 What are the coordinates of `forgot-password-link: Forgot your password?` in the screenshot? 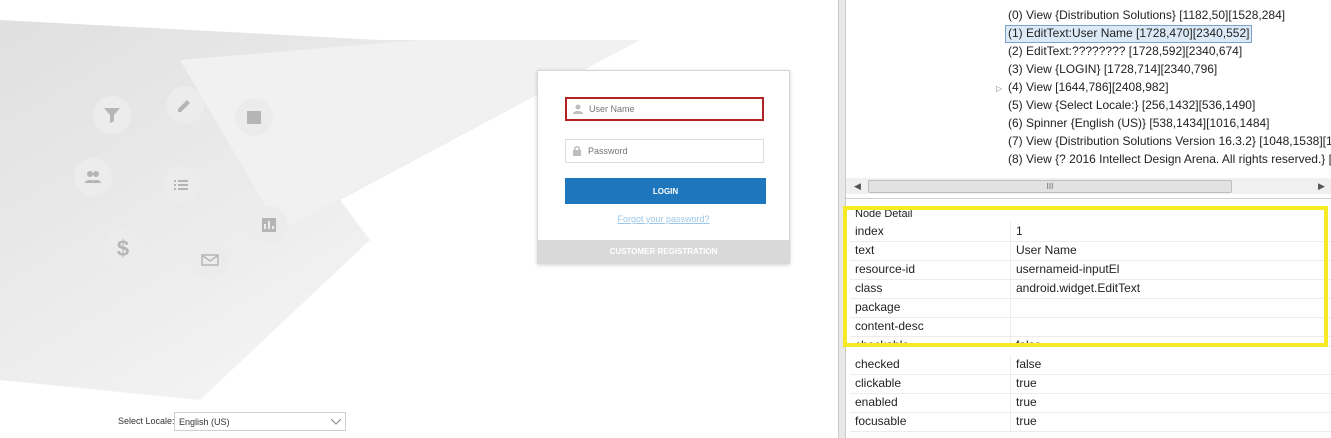 It's located at (663, 219).